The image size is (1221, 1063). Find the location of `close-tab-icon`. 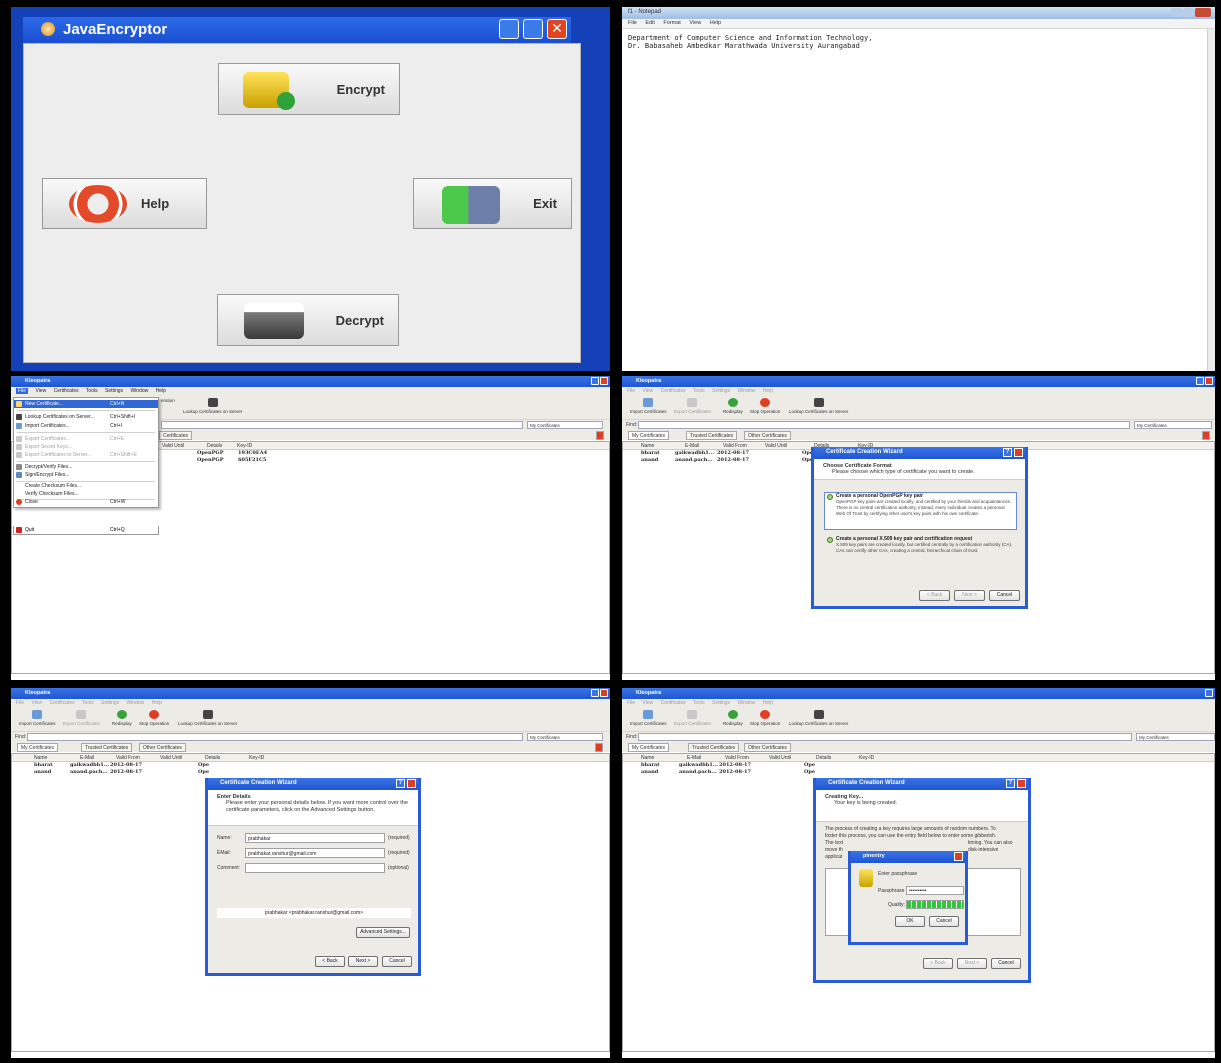

close-tab-icon is located at coordinates (1206, 435).